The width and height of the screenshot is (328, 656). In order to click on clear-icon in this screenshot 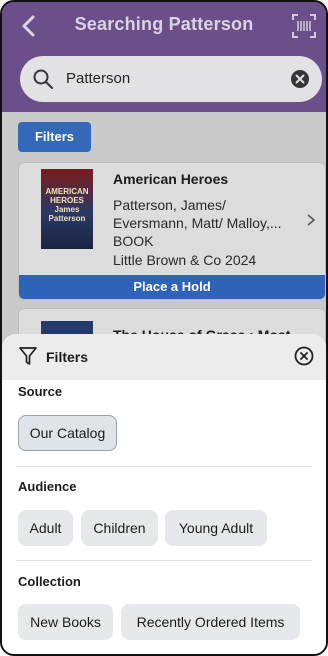, I will do `click(300, 79)`.